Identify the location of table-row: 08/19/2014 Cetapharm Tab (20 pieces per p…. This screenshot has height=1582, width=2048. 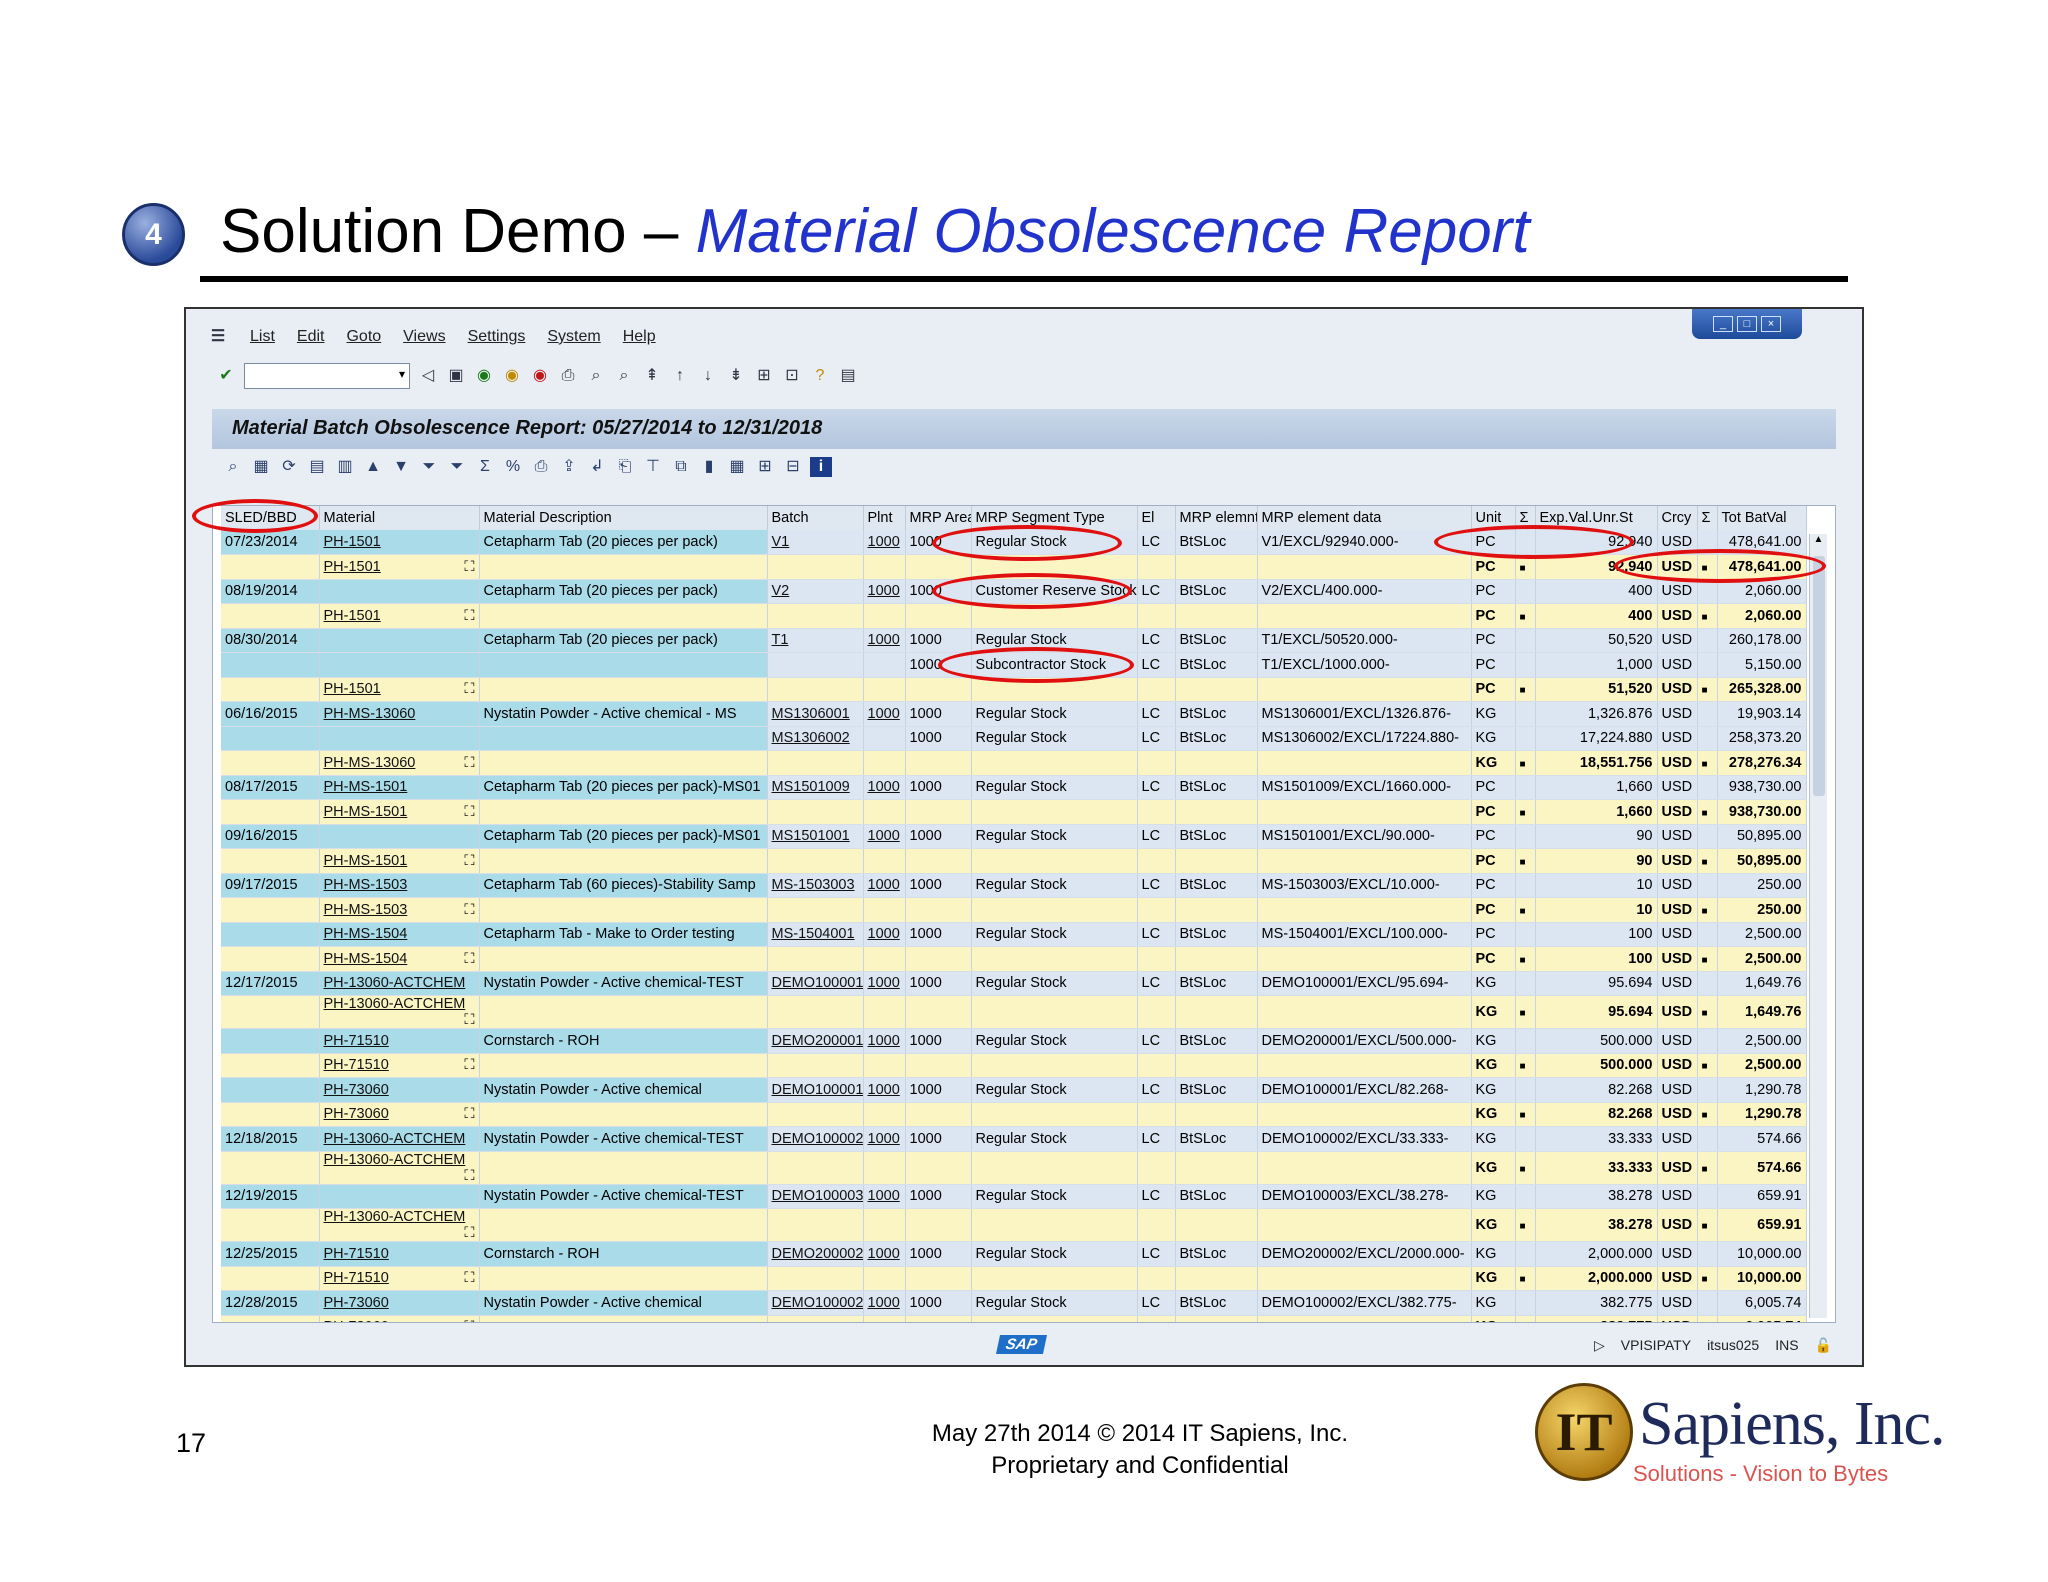
(1014, 591).